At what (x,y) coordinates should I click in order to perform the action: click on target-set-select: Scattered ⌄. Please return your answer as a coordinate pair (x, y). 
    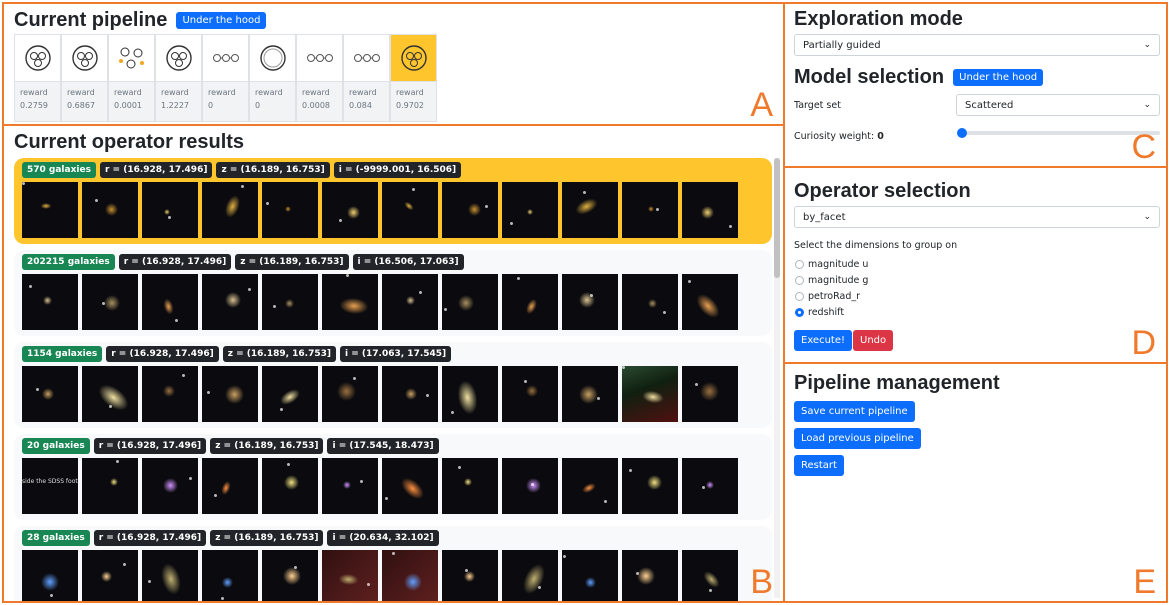
    Looking at the image, I should click on (1058, 105).